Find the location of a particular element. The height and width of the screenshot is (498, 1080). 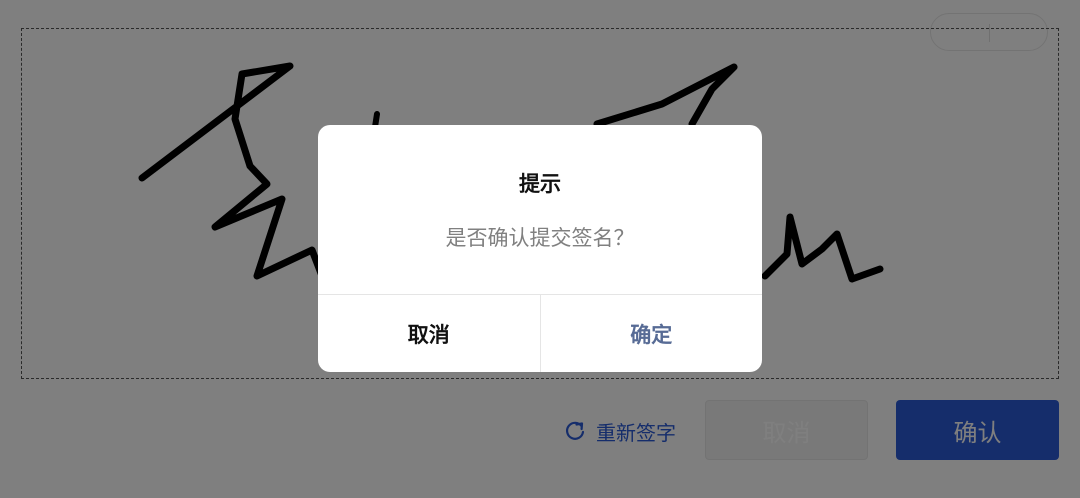

dialog-footer: 取消 确定 is located at coordinates (540, 333).